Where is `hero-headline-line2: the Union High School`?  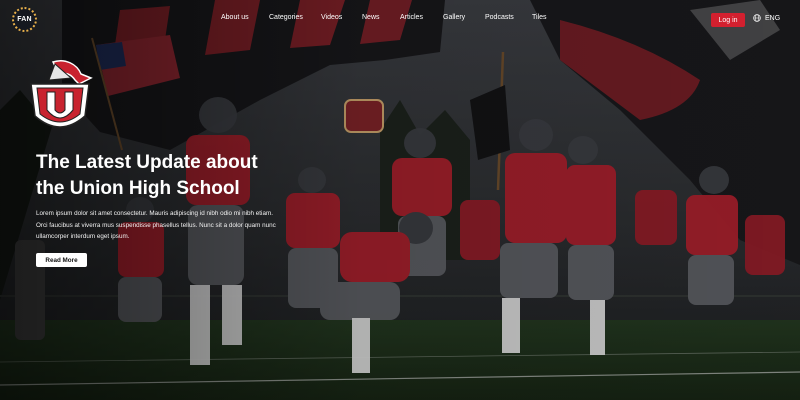 hero-headline-line2: the Union High School is located at coordinates (138, 188).